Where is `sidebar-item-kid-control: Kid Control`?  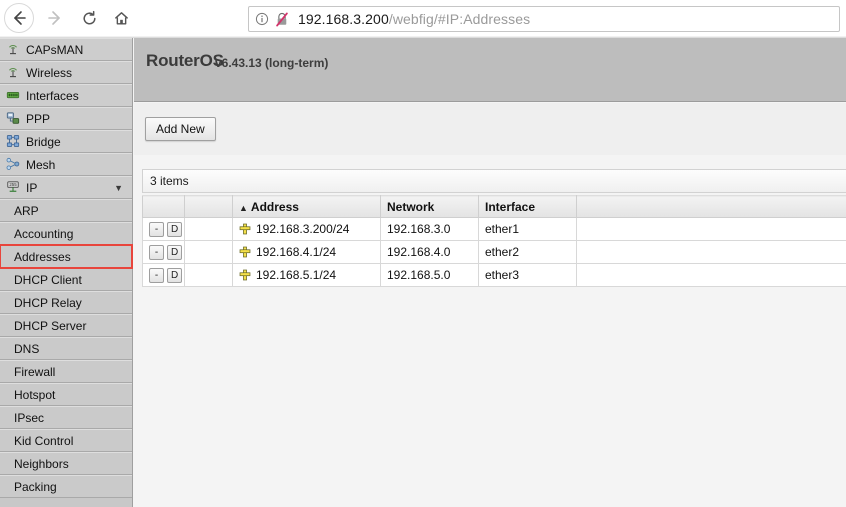
sidebar-item-kid-control: Kid Control is located at coordinates (66, 440).